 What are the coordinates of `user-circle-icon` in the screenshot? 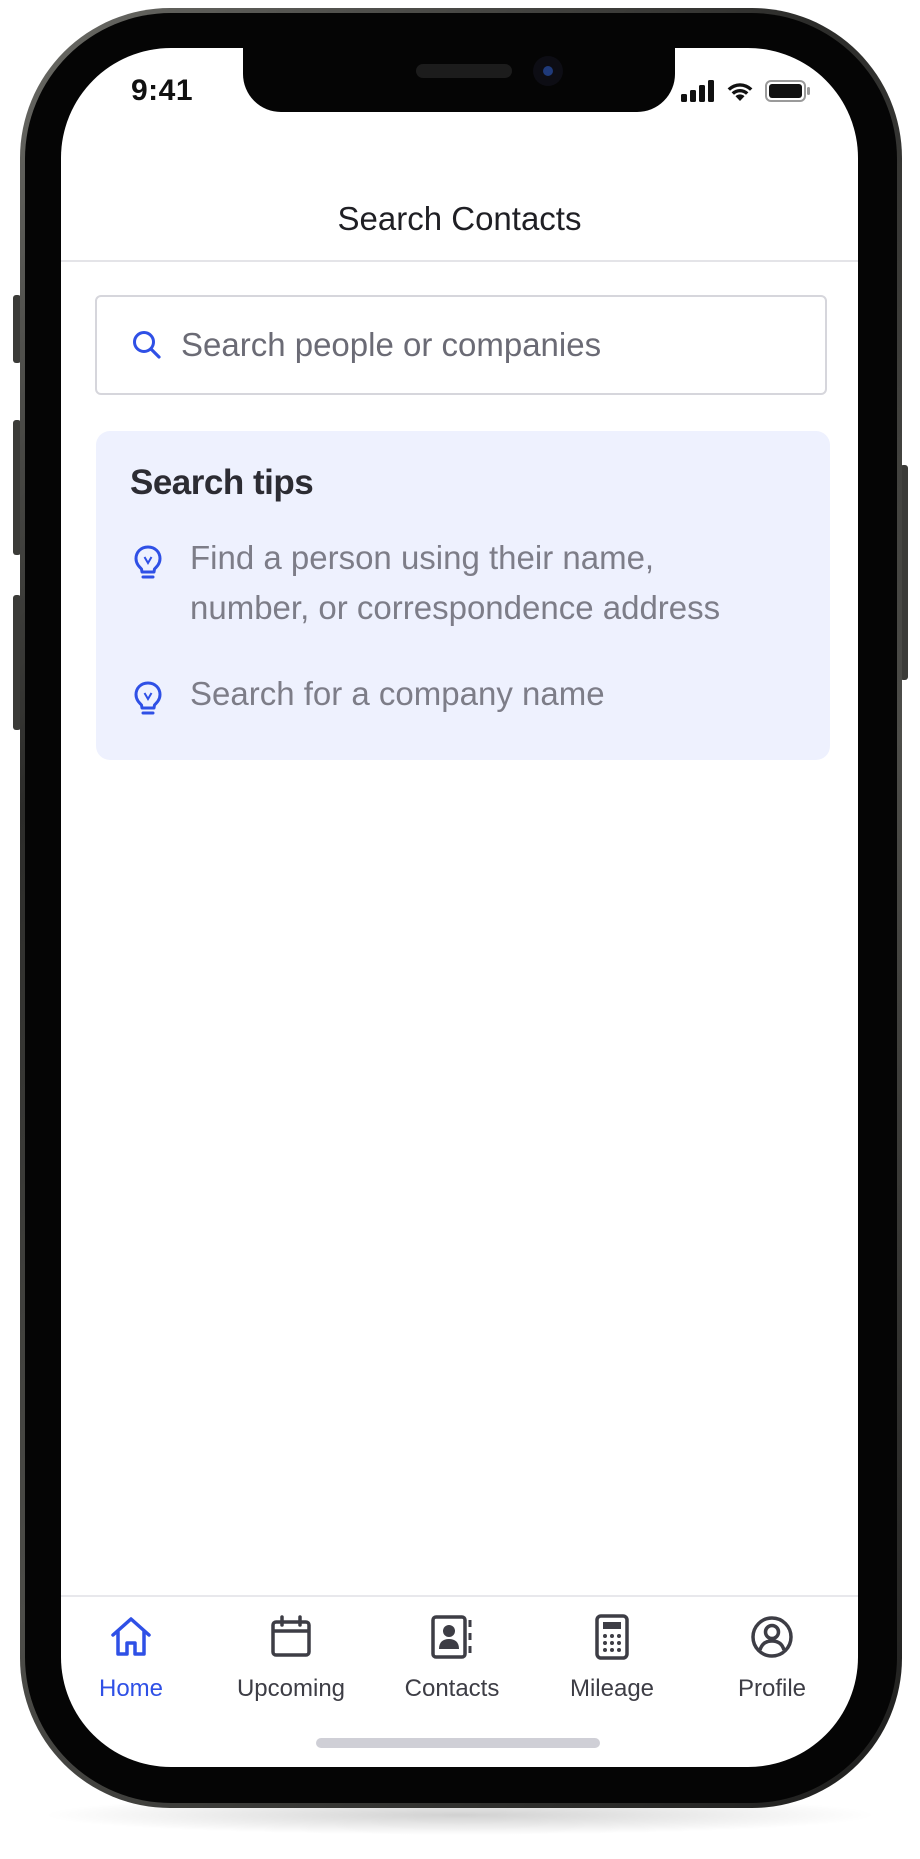 It's located at (772, 1637).